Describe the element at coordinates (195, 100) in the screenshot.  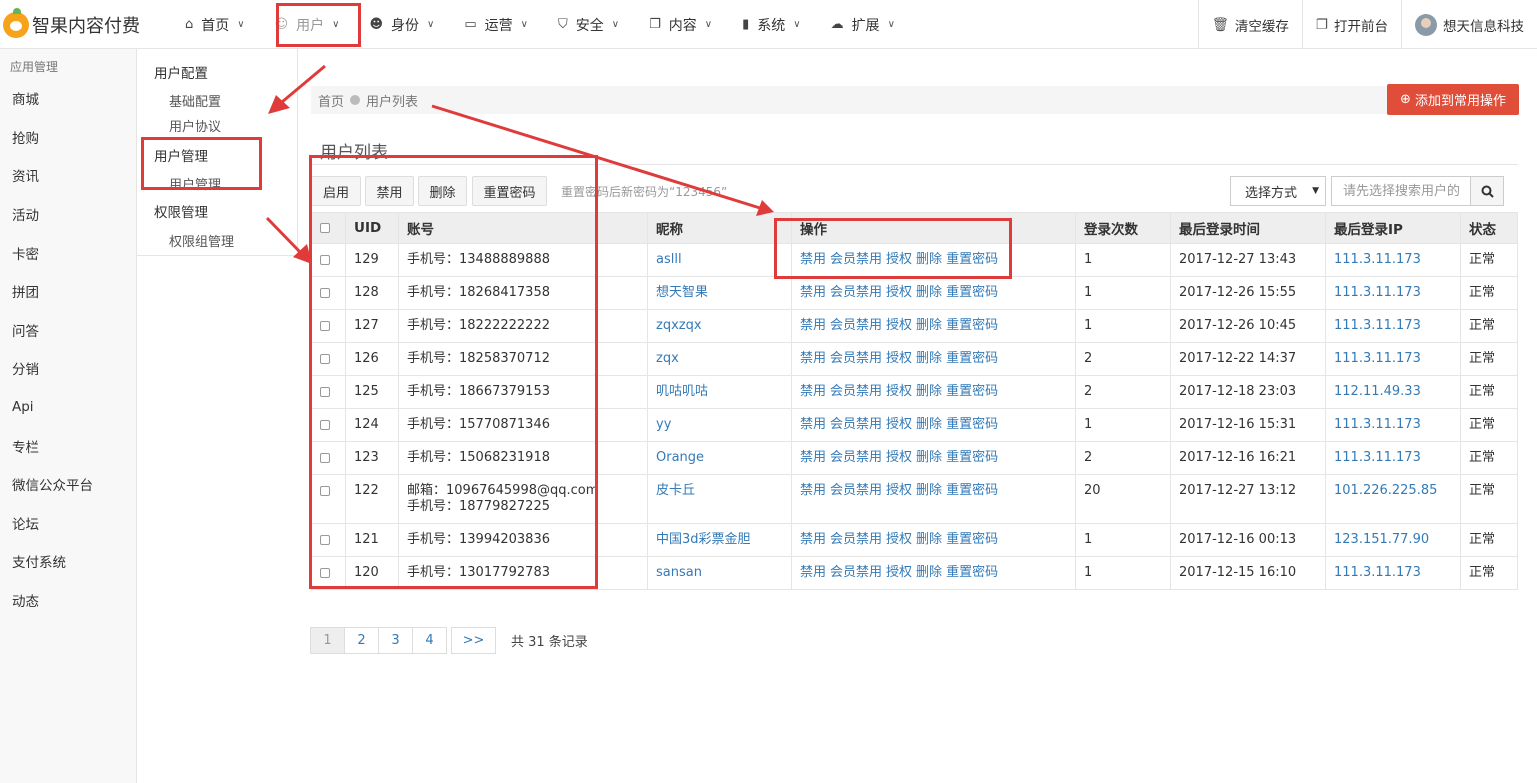
I see `subnav-item-basic-config: 基础配置` at that location.